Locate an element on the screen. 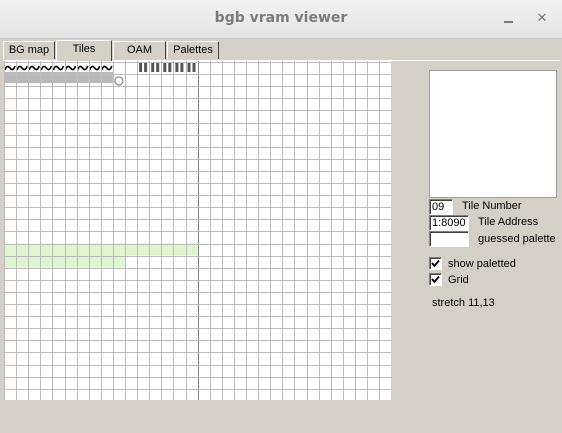 Image resolution: width=562 pixels, height=433 pixels. minimize-icon is located at coordinates (508, 19).